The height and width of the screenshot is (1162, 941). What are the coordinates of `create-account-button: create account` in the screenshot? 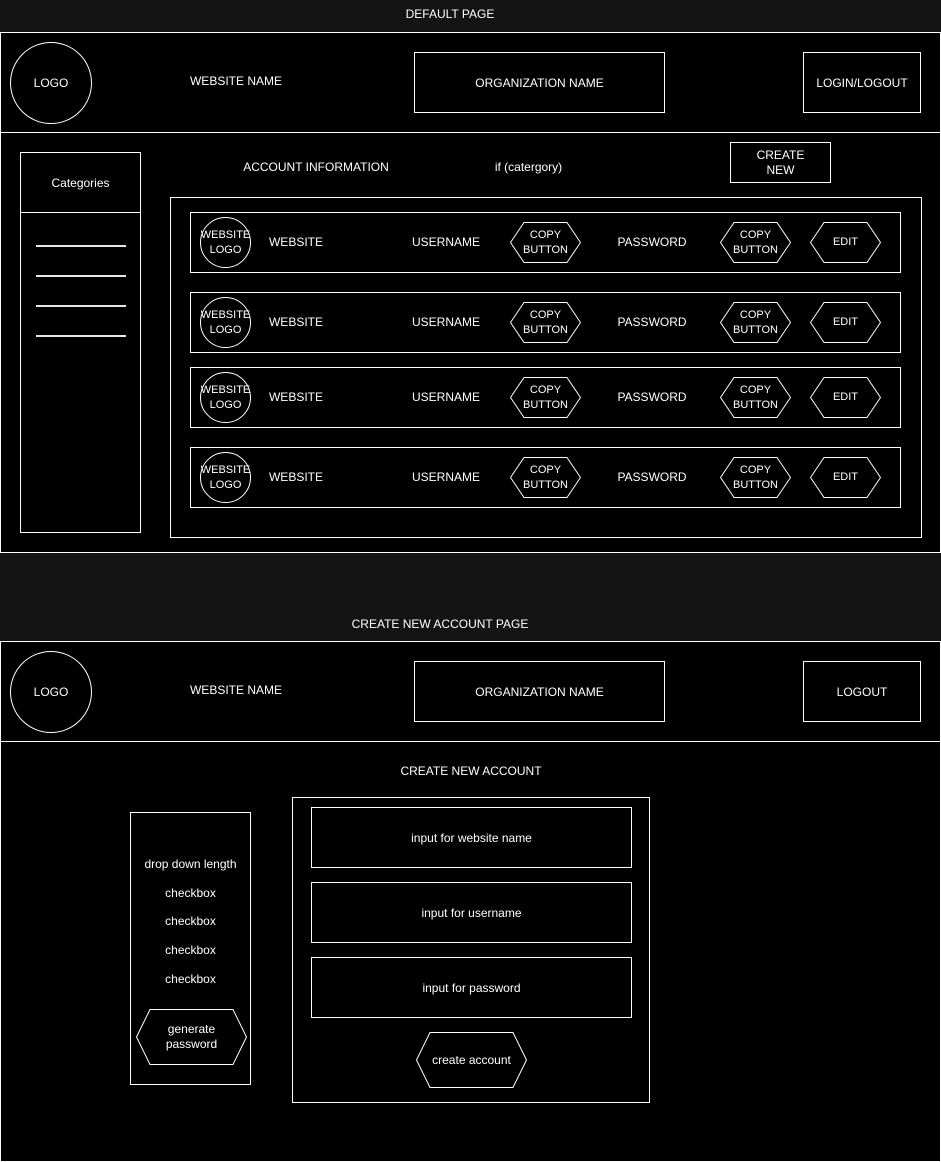 It's located at (471, 1060).